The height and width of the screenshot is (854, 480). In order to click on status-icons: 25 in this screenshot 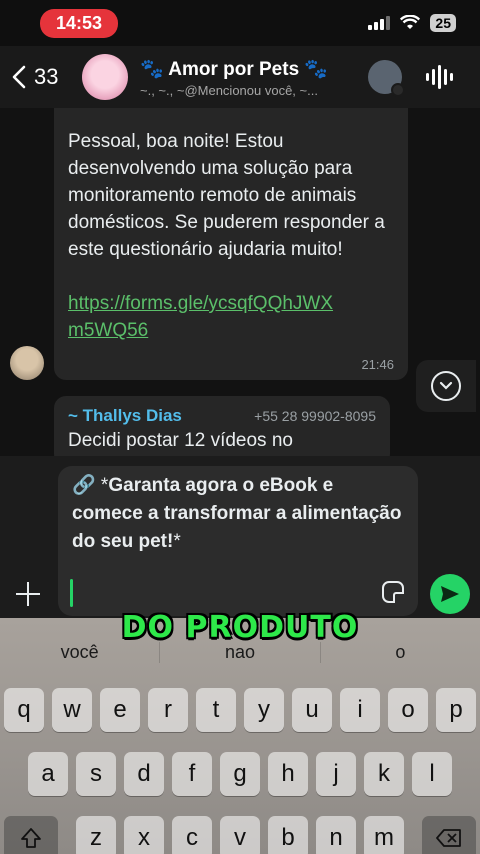, I will do `click(412, 23)`.